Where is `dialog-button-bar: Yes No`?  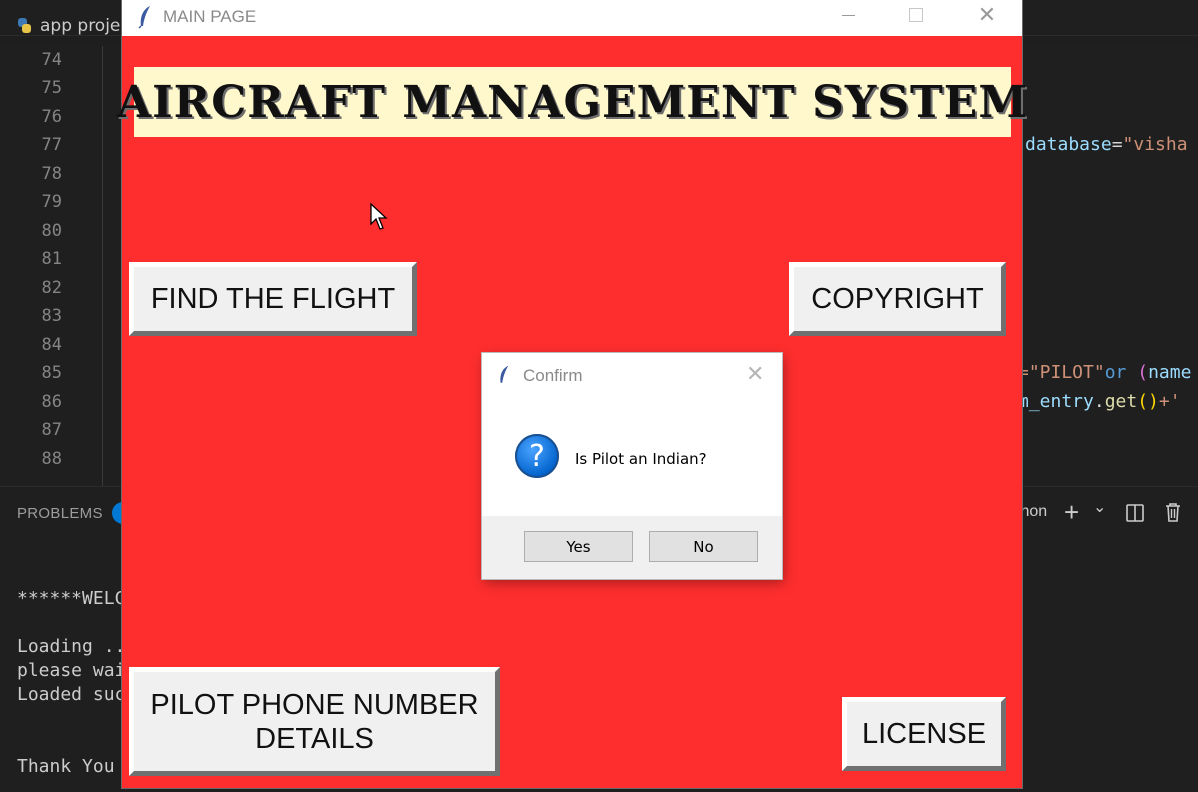
dialog-button-bar: Yes No is located at coordinates (632, 547).